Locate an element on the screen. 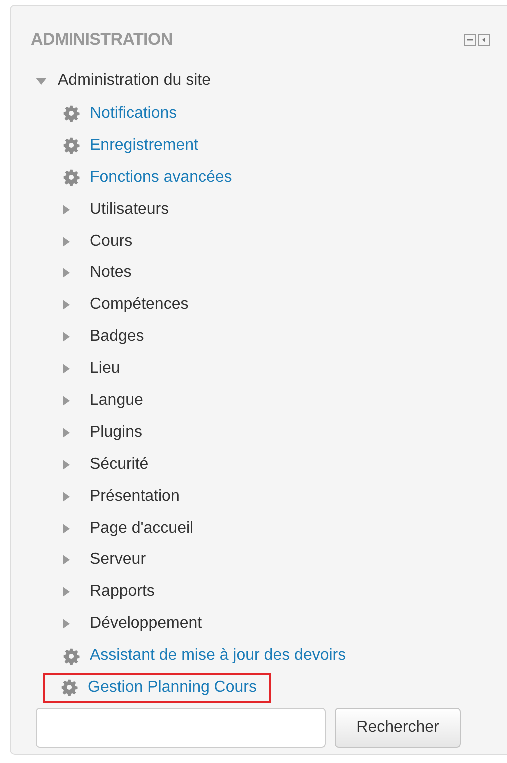 This screenshot has height=763, width=507. category-item: Notes is located at coordinates (111, 273).